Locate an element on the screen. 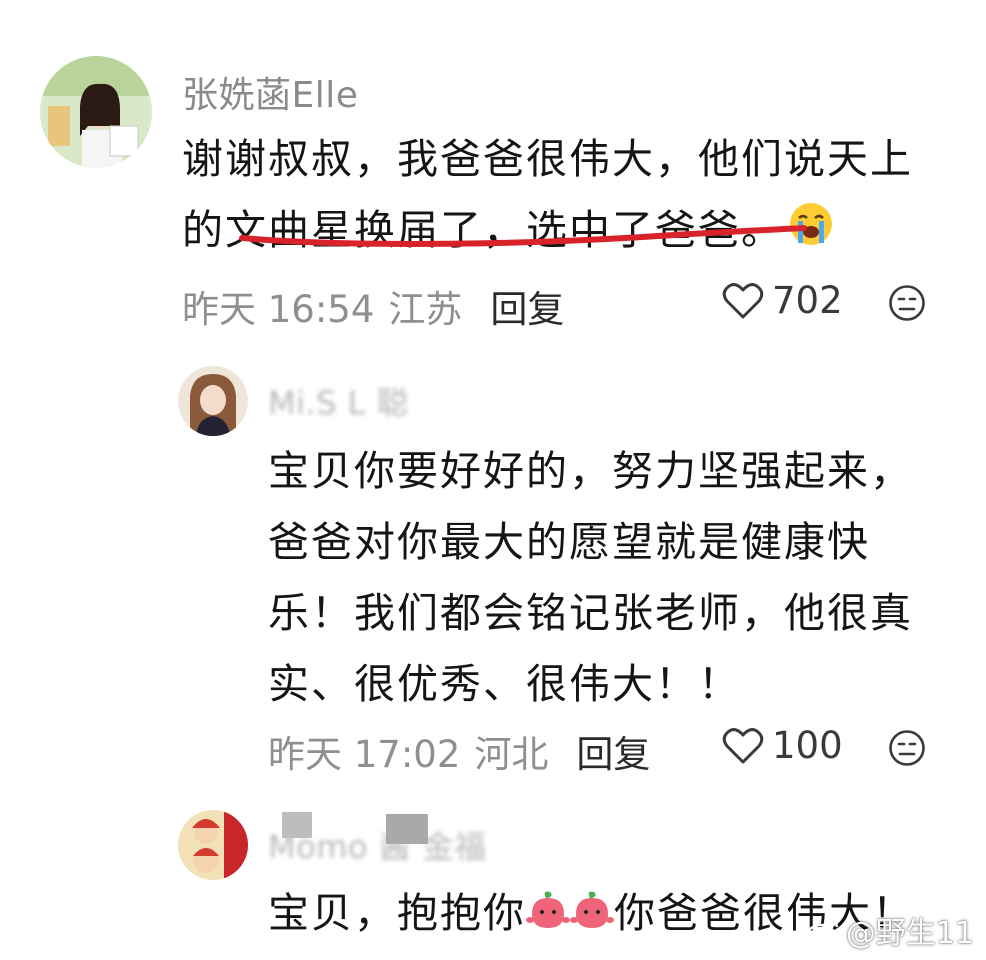 The width and height of the screenshot is (986, 960). comment-line: 实、很优秀、很伟大！！ is located at coordinates (504, 684).